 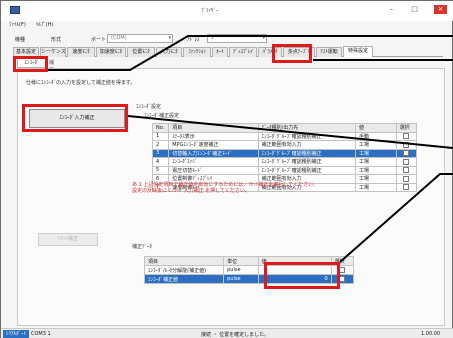 I want to click on cell-item: 電圧切替ﾓｰﾄﾞ, so click(x=213, y=170).